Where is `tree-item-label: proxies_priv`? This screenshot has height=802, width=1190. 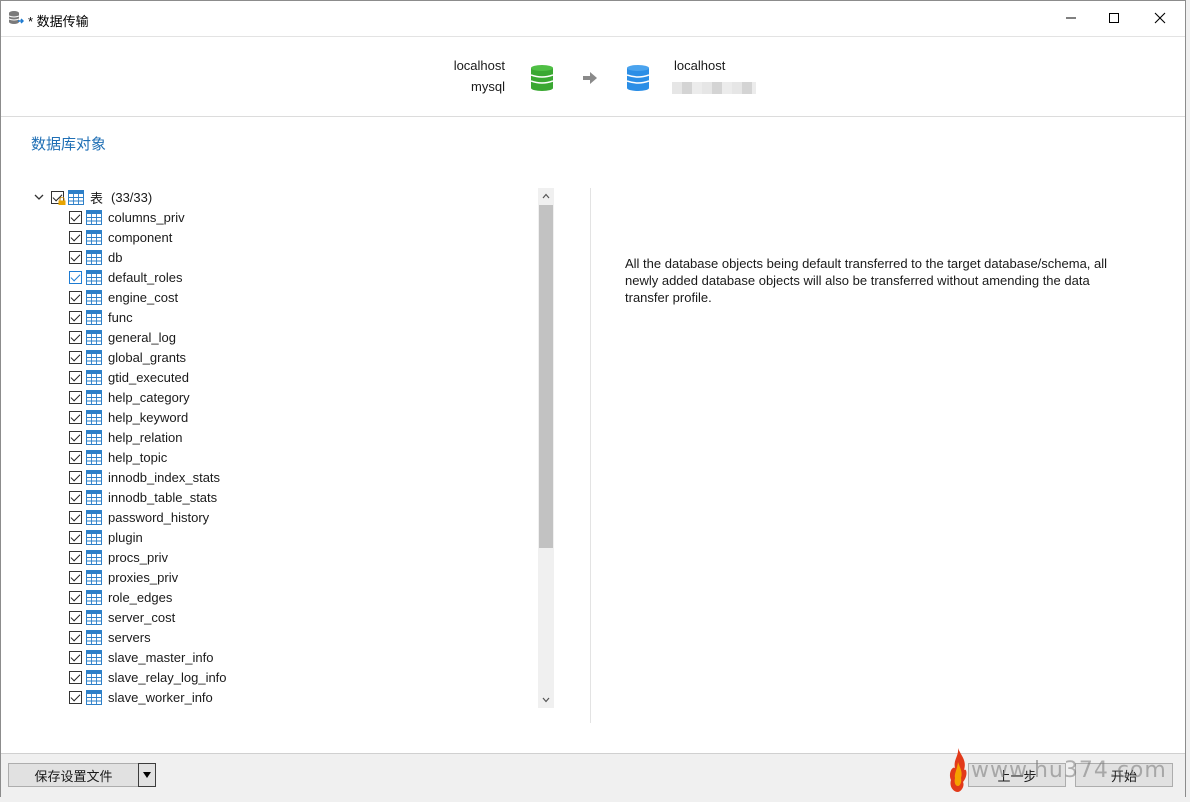 tree-item-label: proxies_priv is located at coordinates (143, 577).